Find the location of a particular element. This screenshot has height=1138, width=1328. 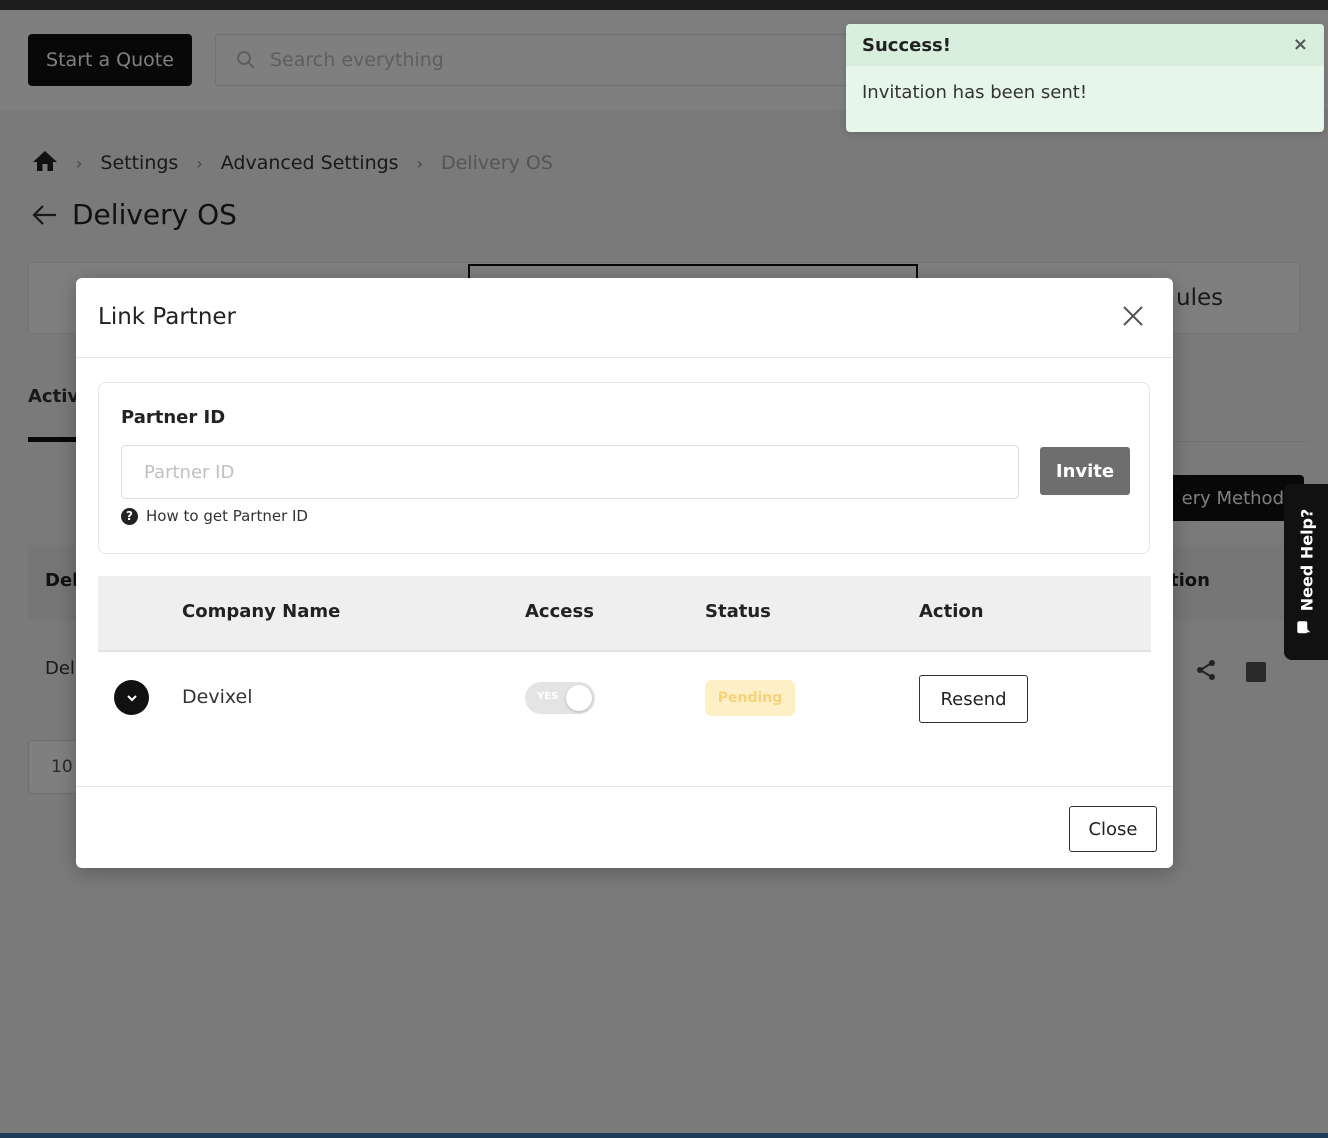

close-button: Close is located at coordinates (1113, 829).